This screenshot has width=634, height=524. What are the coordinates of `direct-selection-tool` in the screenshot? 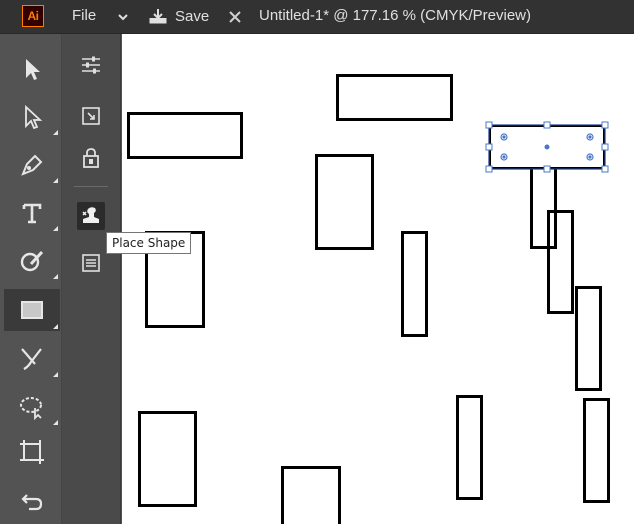 It's located at (32, 117).